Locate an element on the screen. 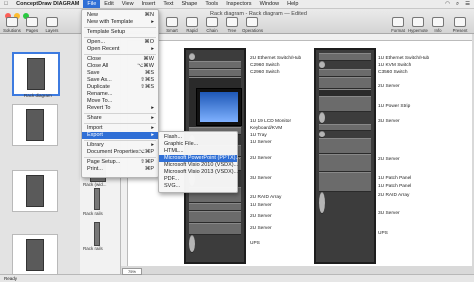 This screenshot has height=282, width=474. status-icons: ◠ ⌕ ☰ is located at coordinates (459, 4).